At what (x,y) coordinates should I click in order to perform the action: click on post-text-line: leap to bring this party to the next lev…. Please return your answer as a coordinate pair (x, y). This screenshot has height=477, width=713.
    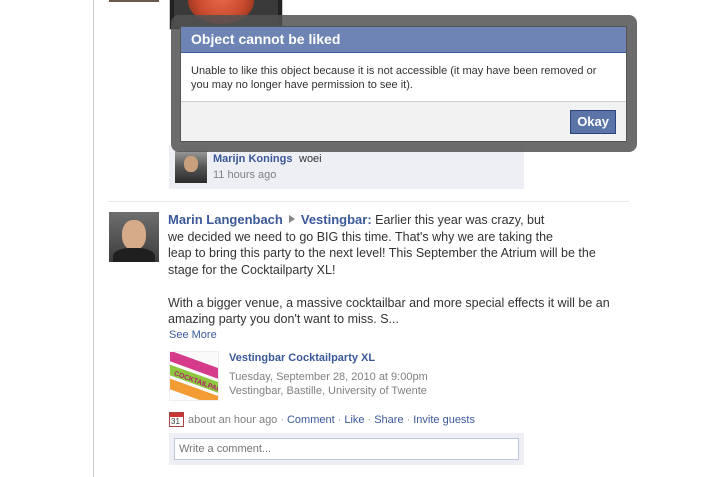
    Looking at the image, I should click on (382, 253).